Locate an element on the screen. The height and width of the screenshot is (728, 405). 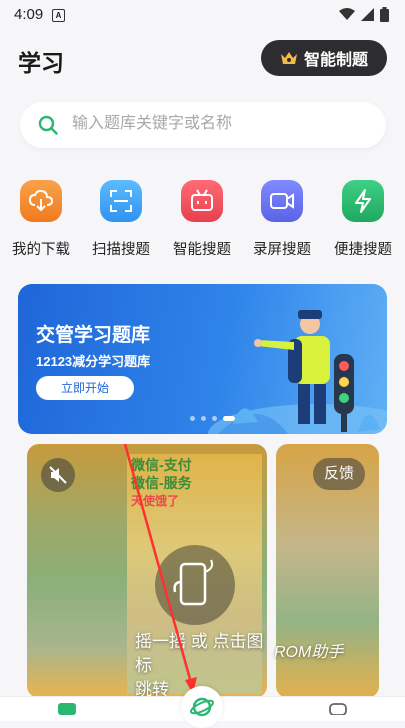
ad-text-line: 微信-支付 is located at coordinates (161, 465).